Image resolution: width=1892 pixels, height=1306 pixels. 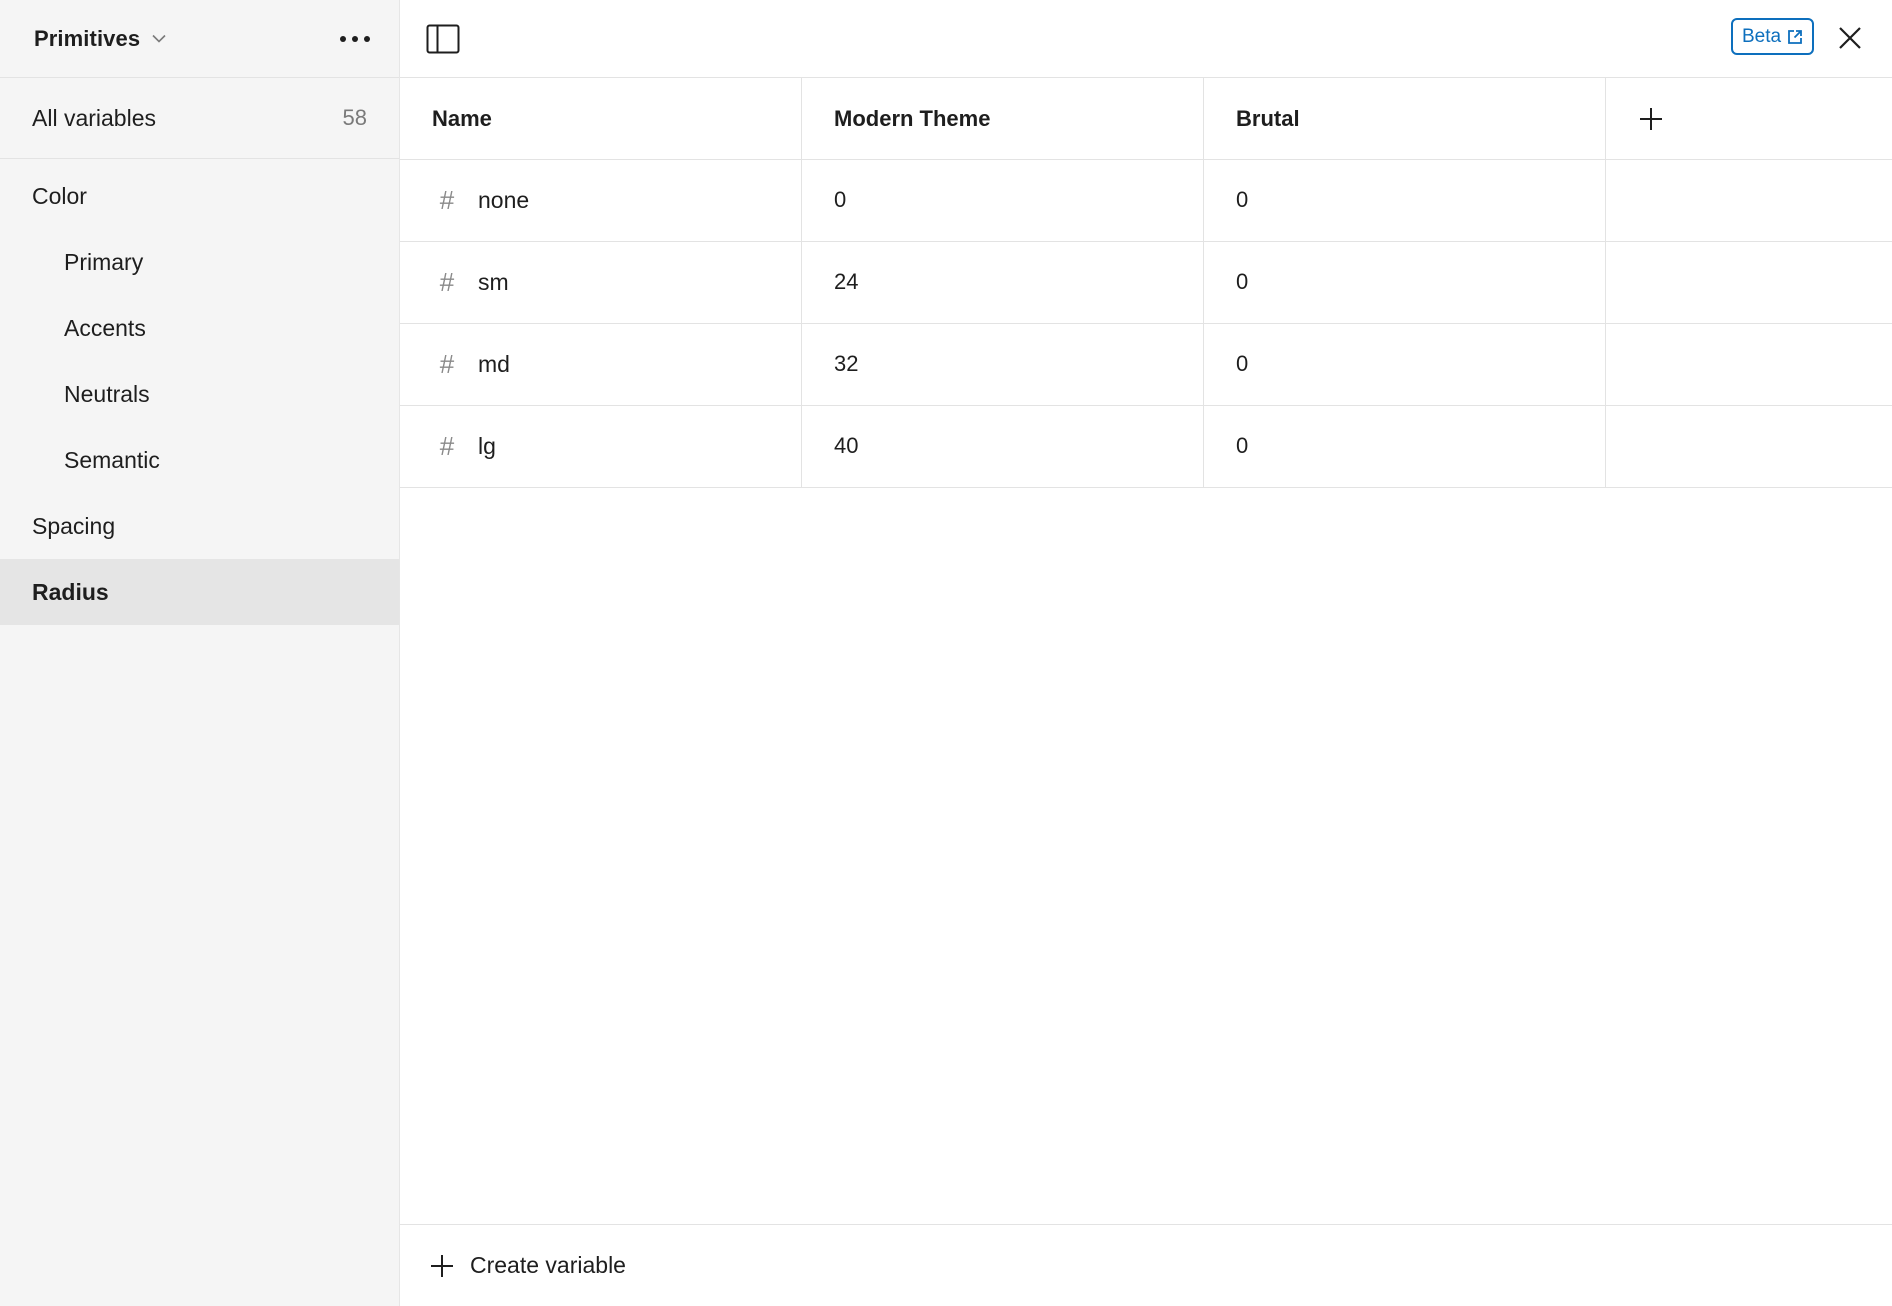 I want to click on table-row: # none 0 0, so click(x=1146, y=201).